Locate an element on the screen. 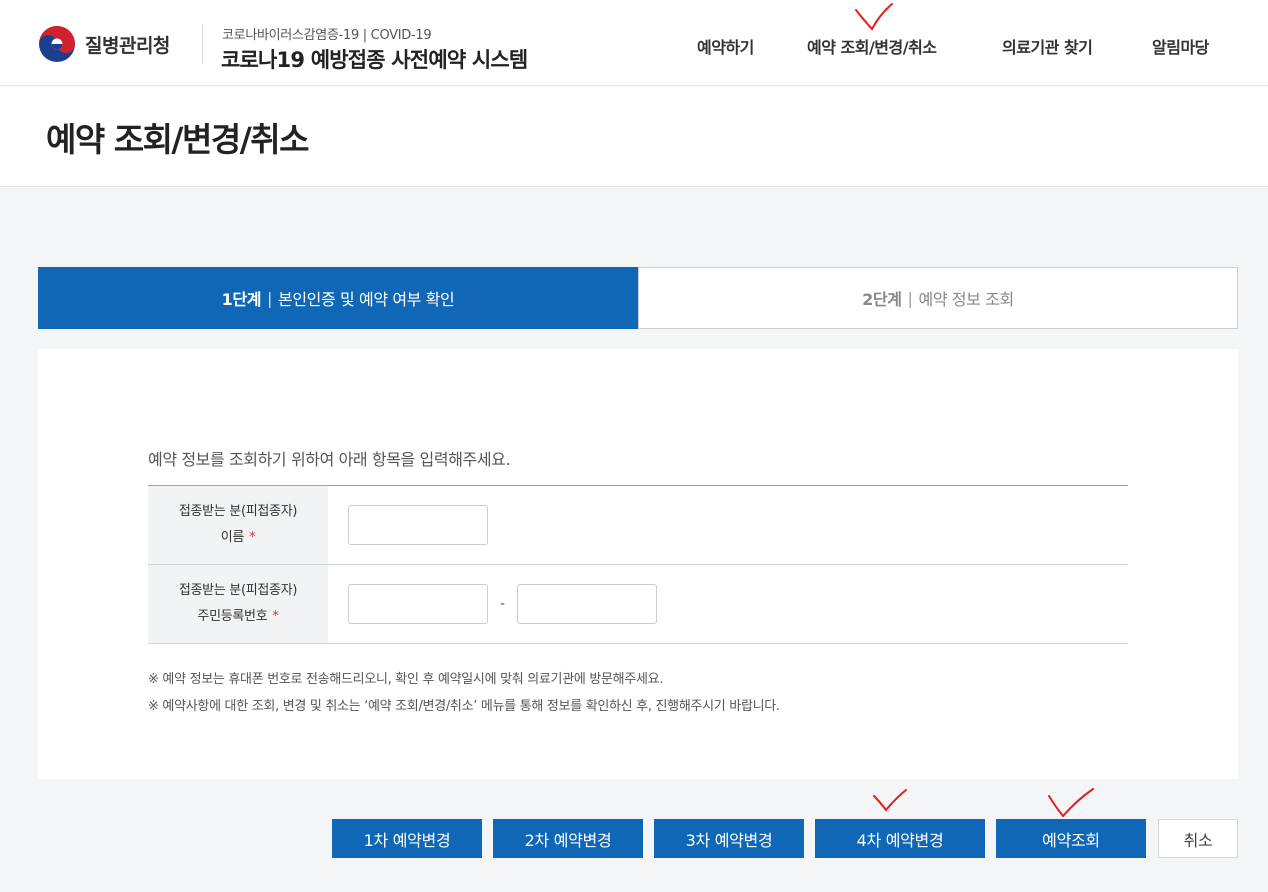  rrn-label-text: 주민등록번호 is located at coordinates (232, 616).